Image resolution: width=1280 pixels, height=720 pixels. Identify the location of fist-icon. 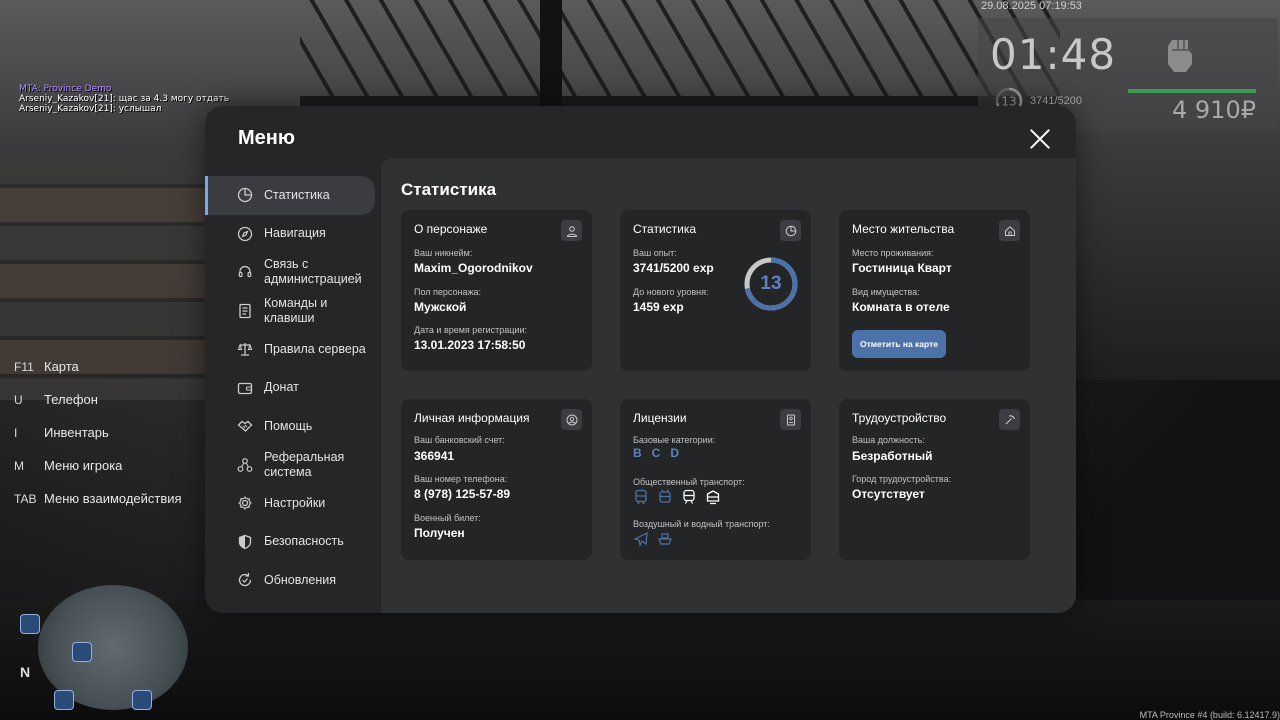
(1180, 54).